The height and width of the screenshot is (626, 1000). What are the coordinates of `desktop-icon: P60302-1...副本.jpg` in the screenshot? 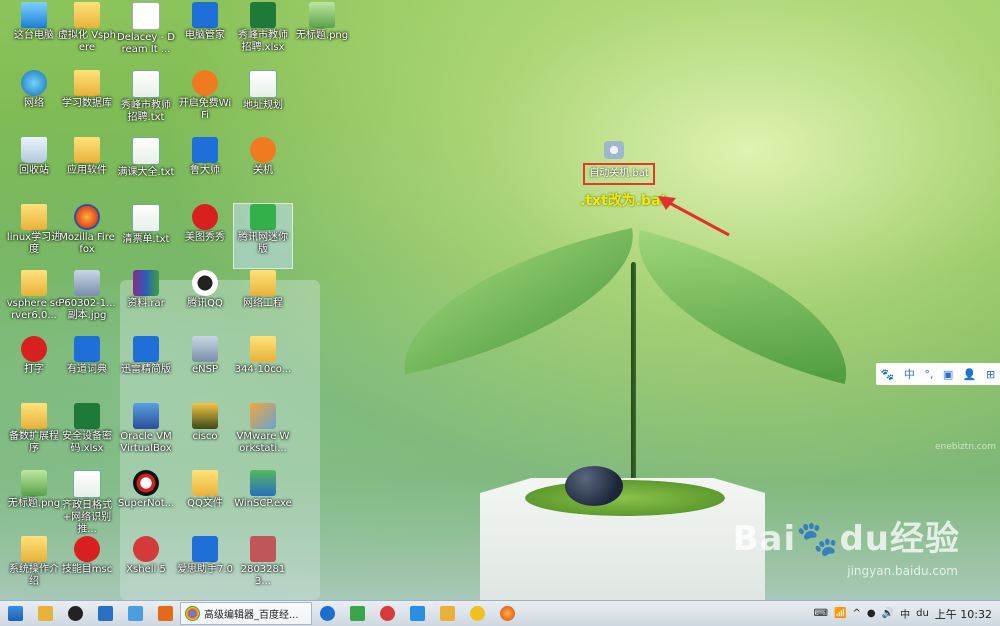 It's located at (87, 302).